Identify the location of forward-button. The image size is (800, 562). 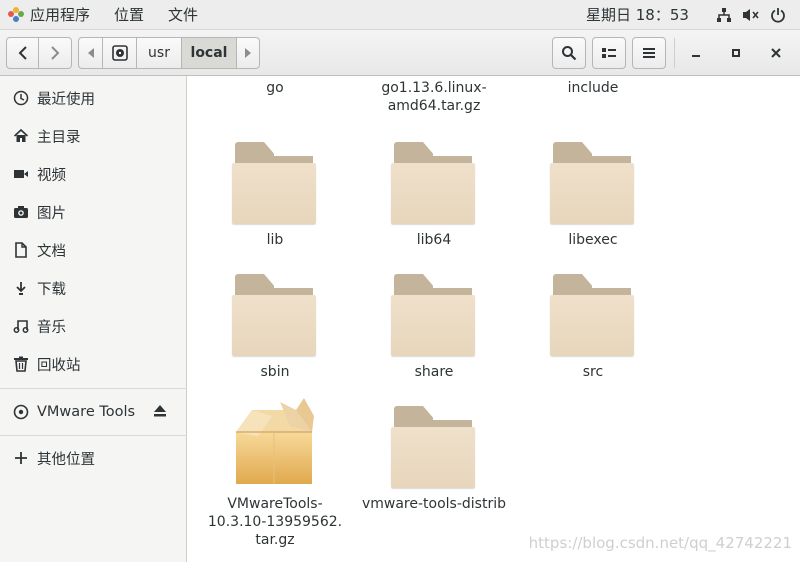
(55, 53).